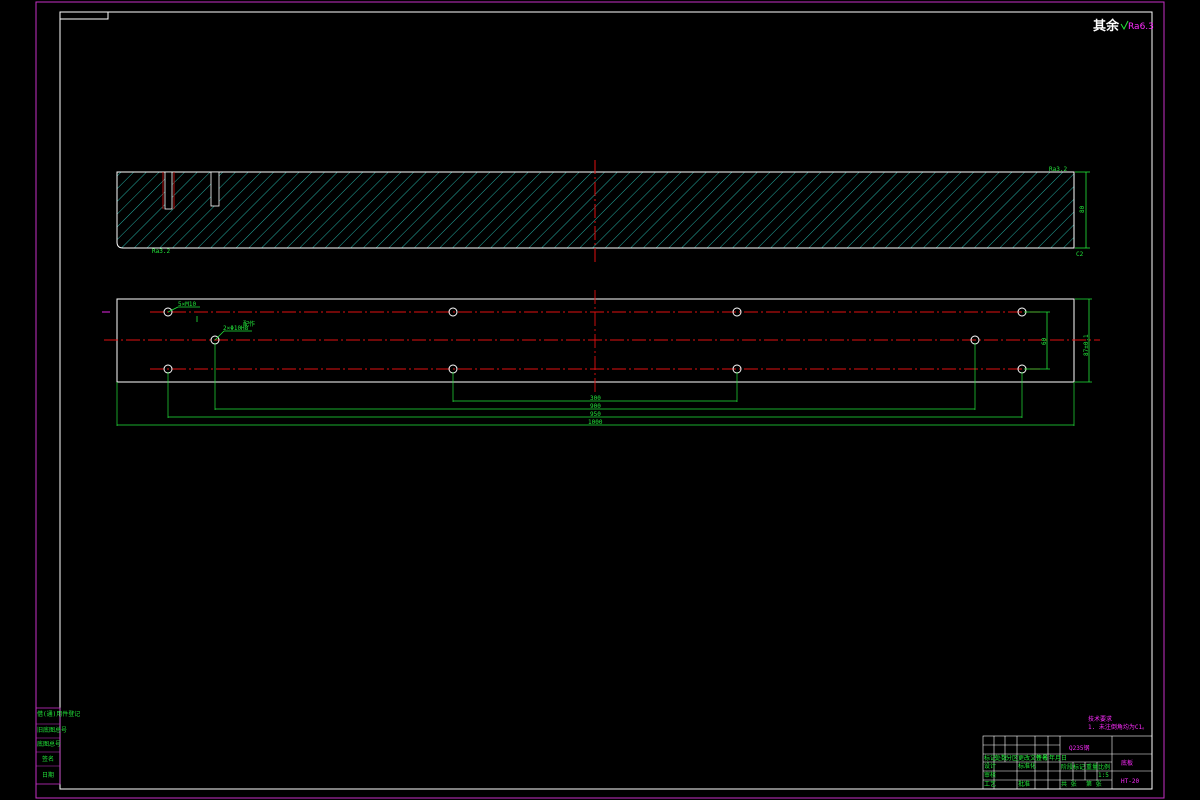  I want to click on roughness-check-icon, so click(1124, 25).